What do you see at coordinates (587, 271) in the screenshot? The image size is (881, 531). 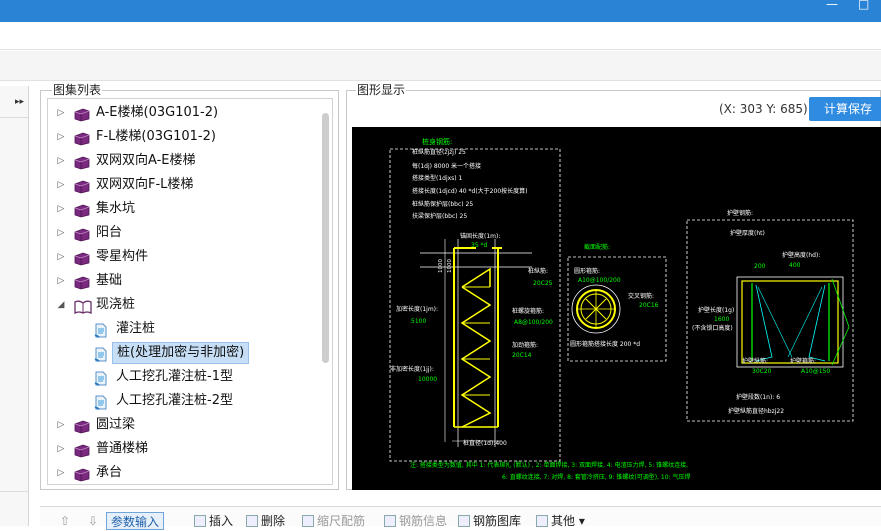 I see `ring-label: 圆形箍筋:` at bounding box center [587, 271].